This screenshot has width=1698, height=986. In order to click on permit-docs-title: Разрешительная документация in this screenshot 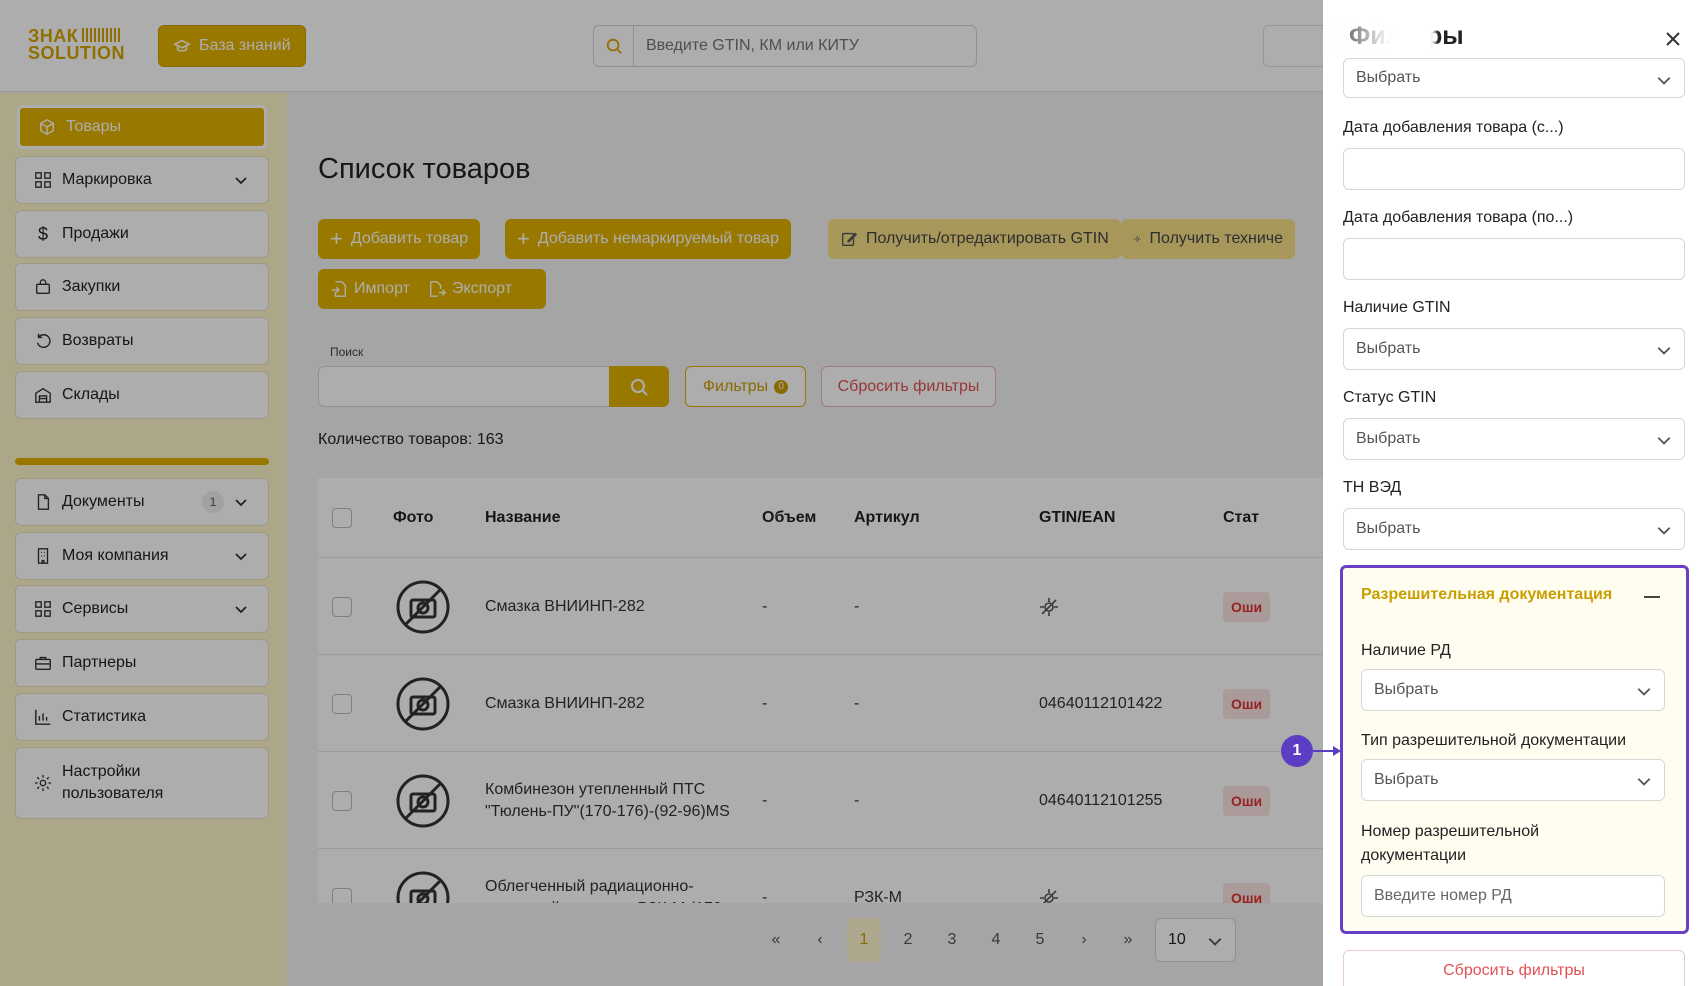, I will do `click(1486, 595)`.